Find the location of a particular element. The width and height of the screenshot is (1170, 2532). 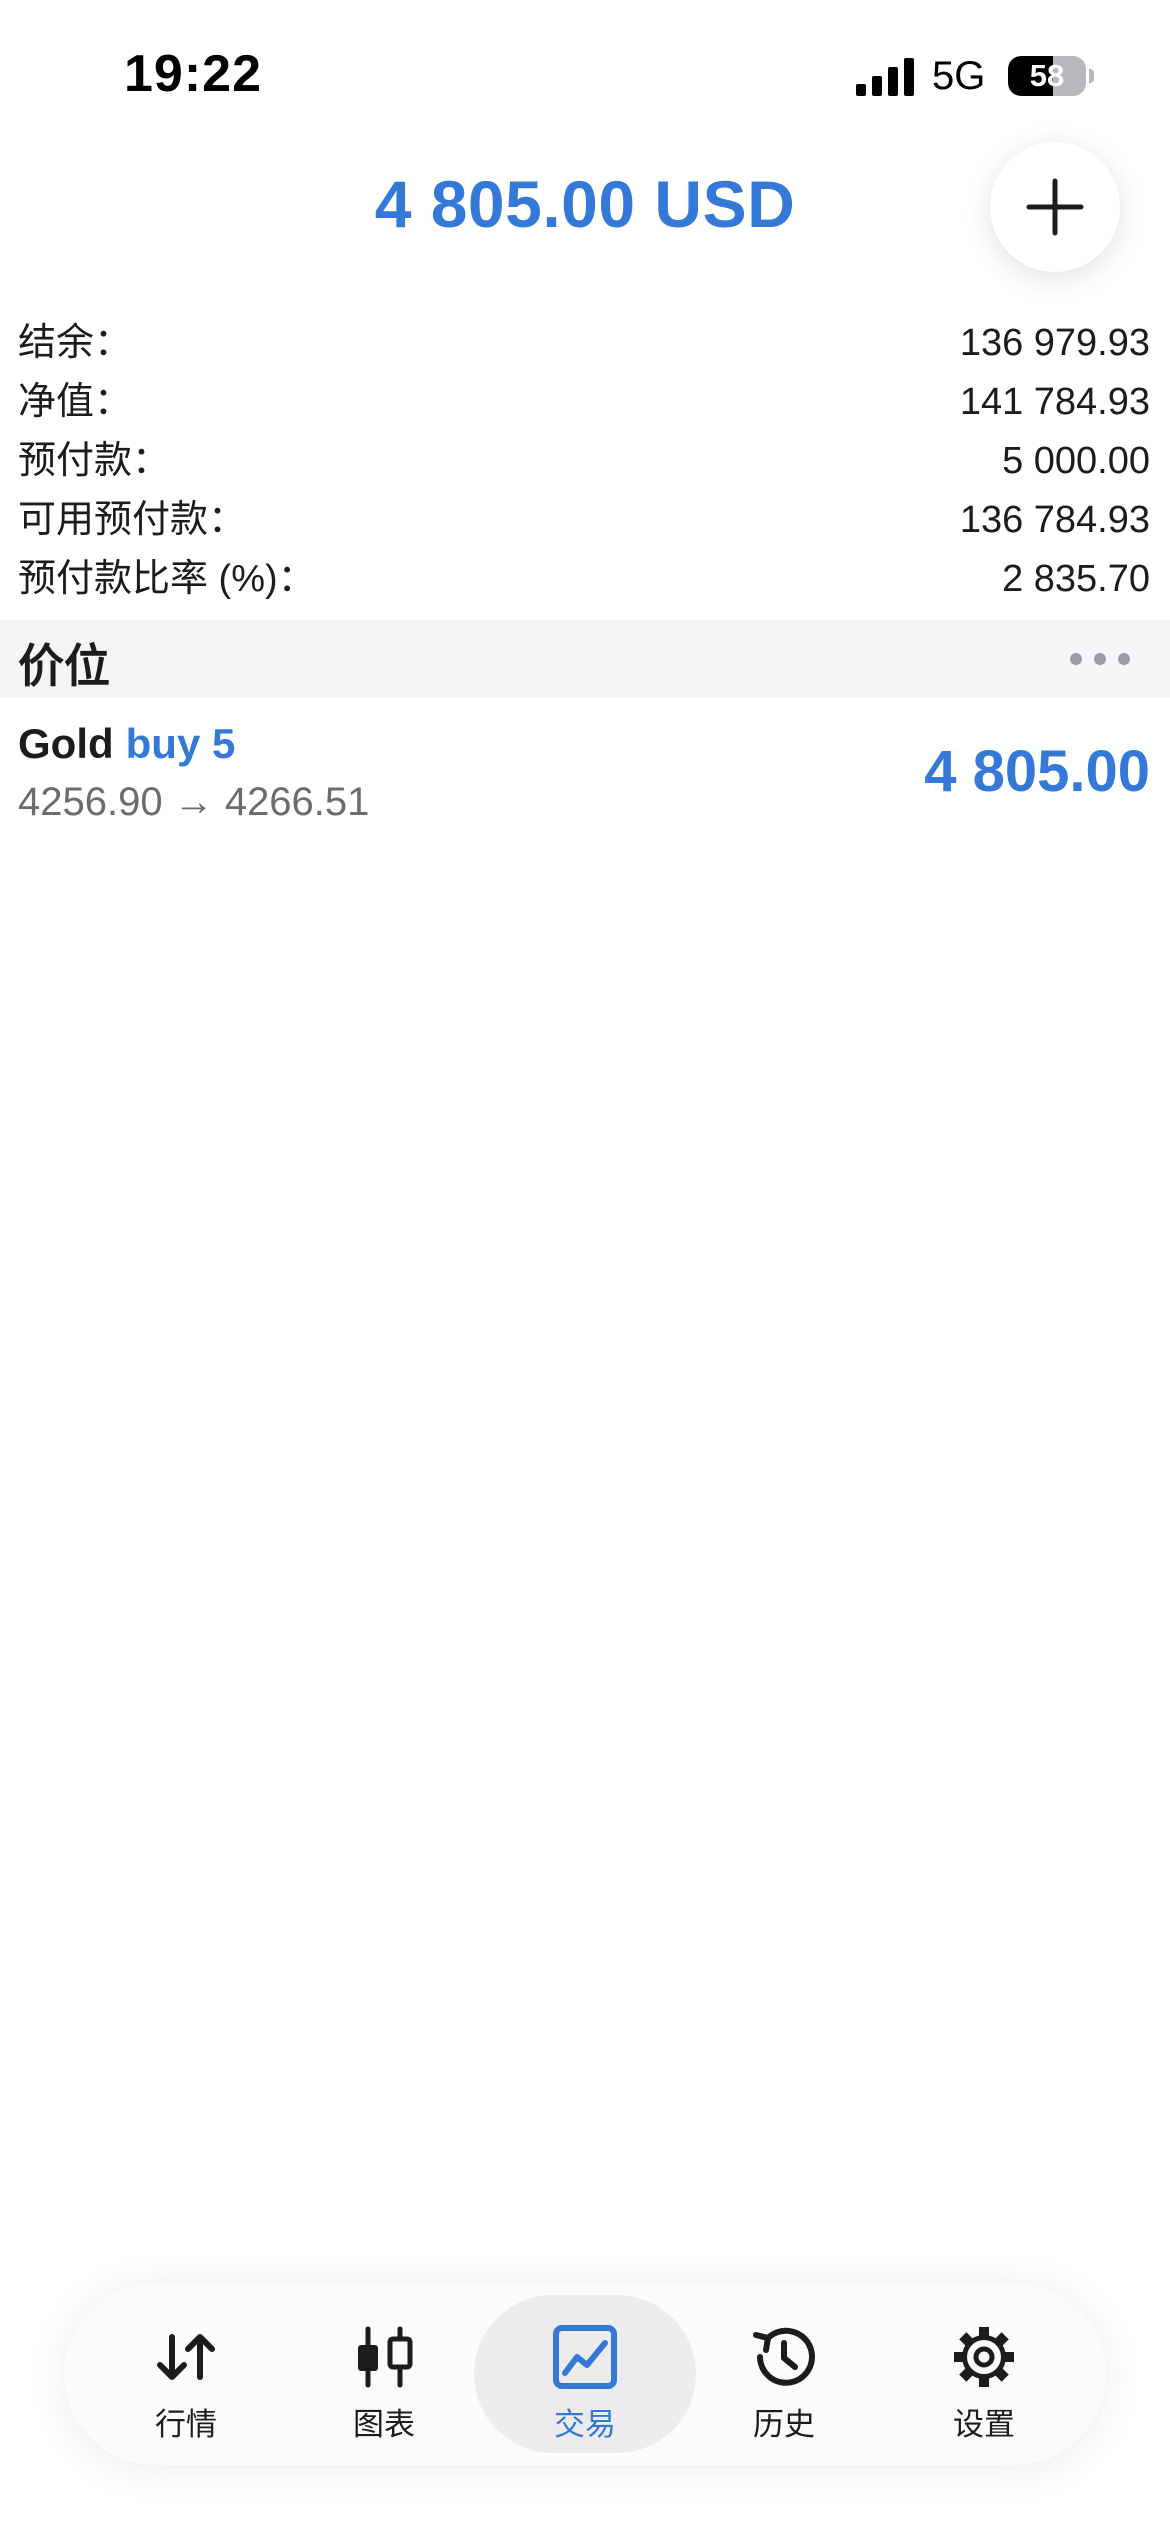

network-type: 5G is located at coordinates (959, 76).